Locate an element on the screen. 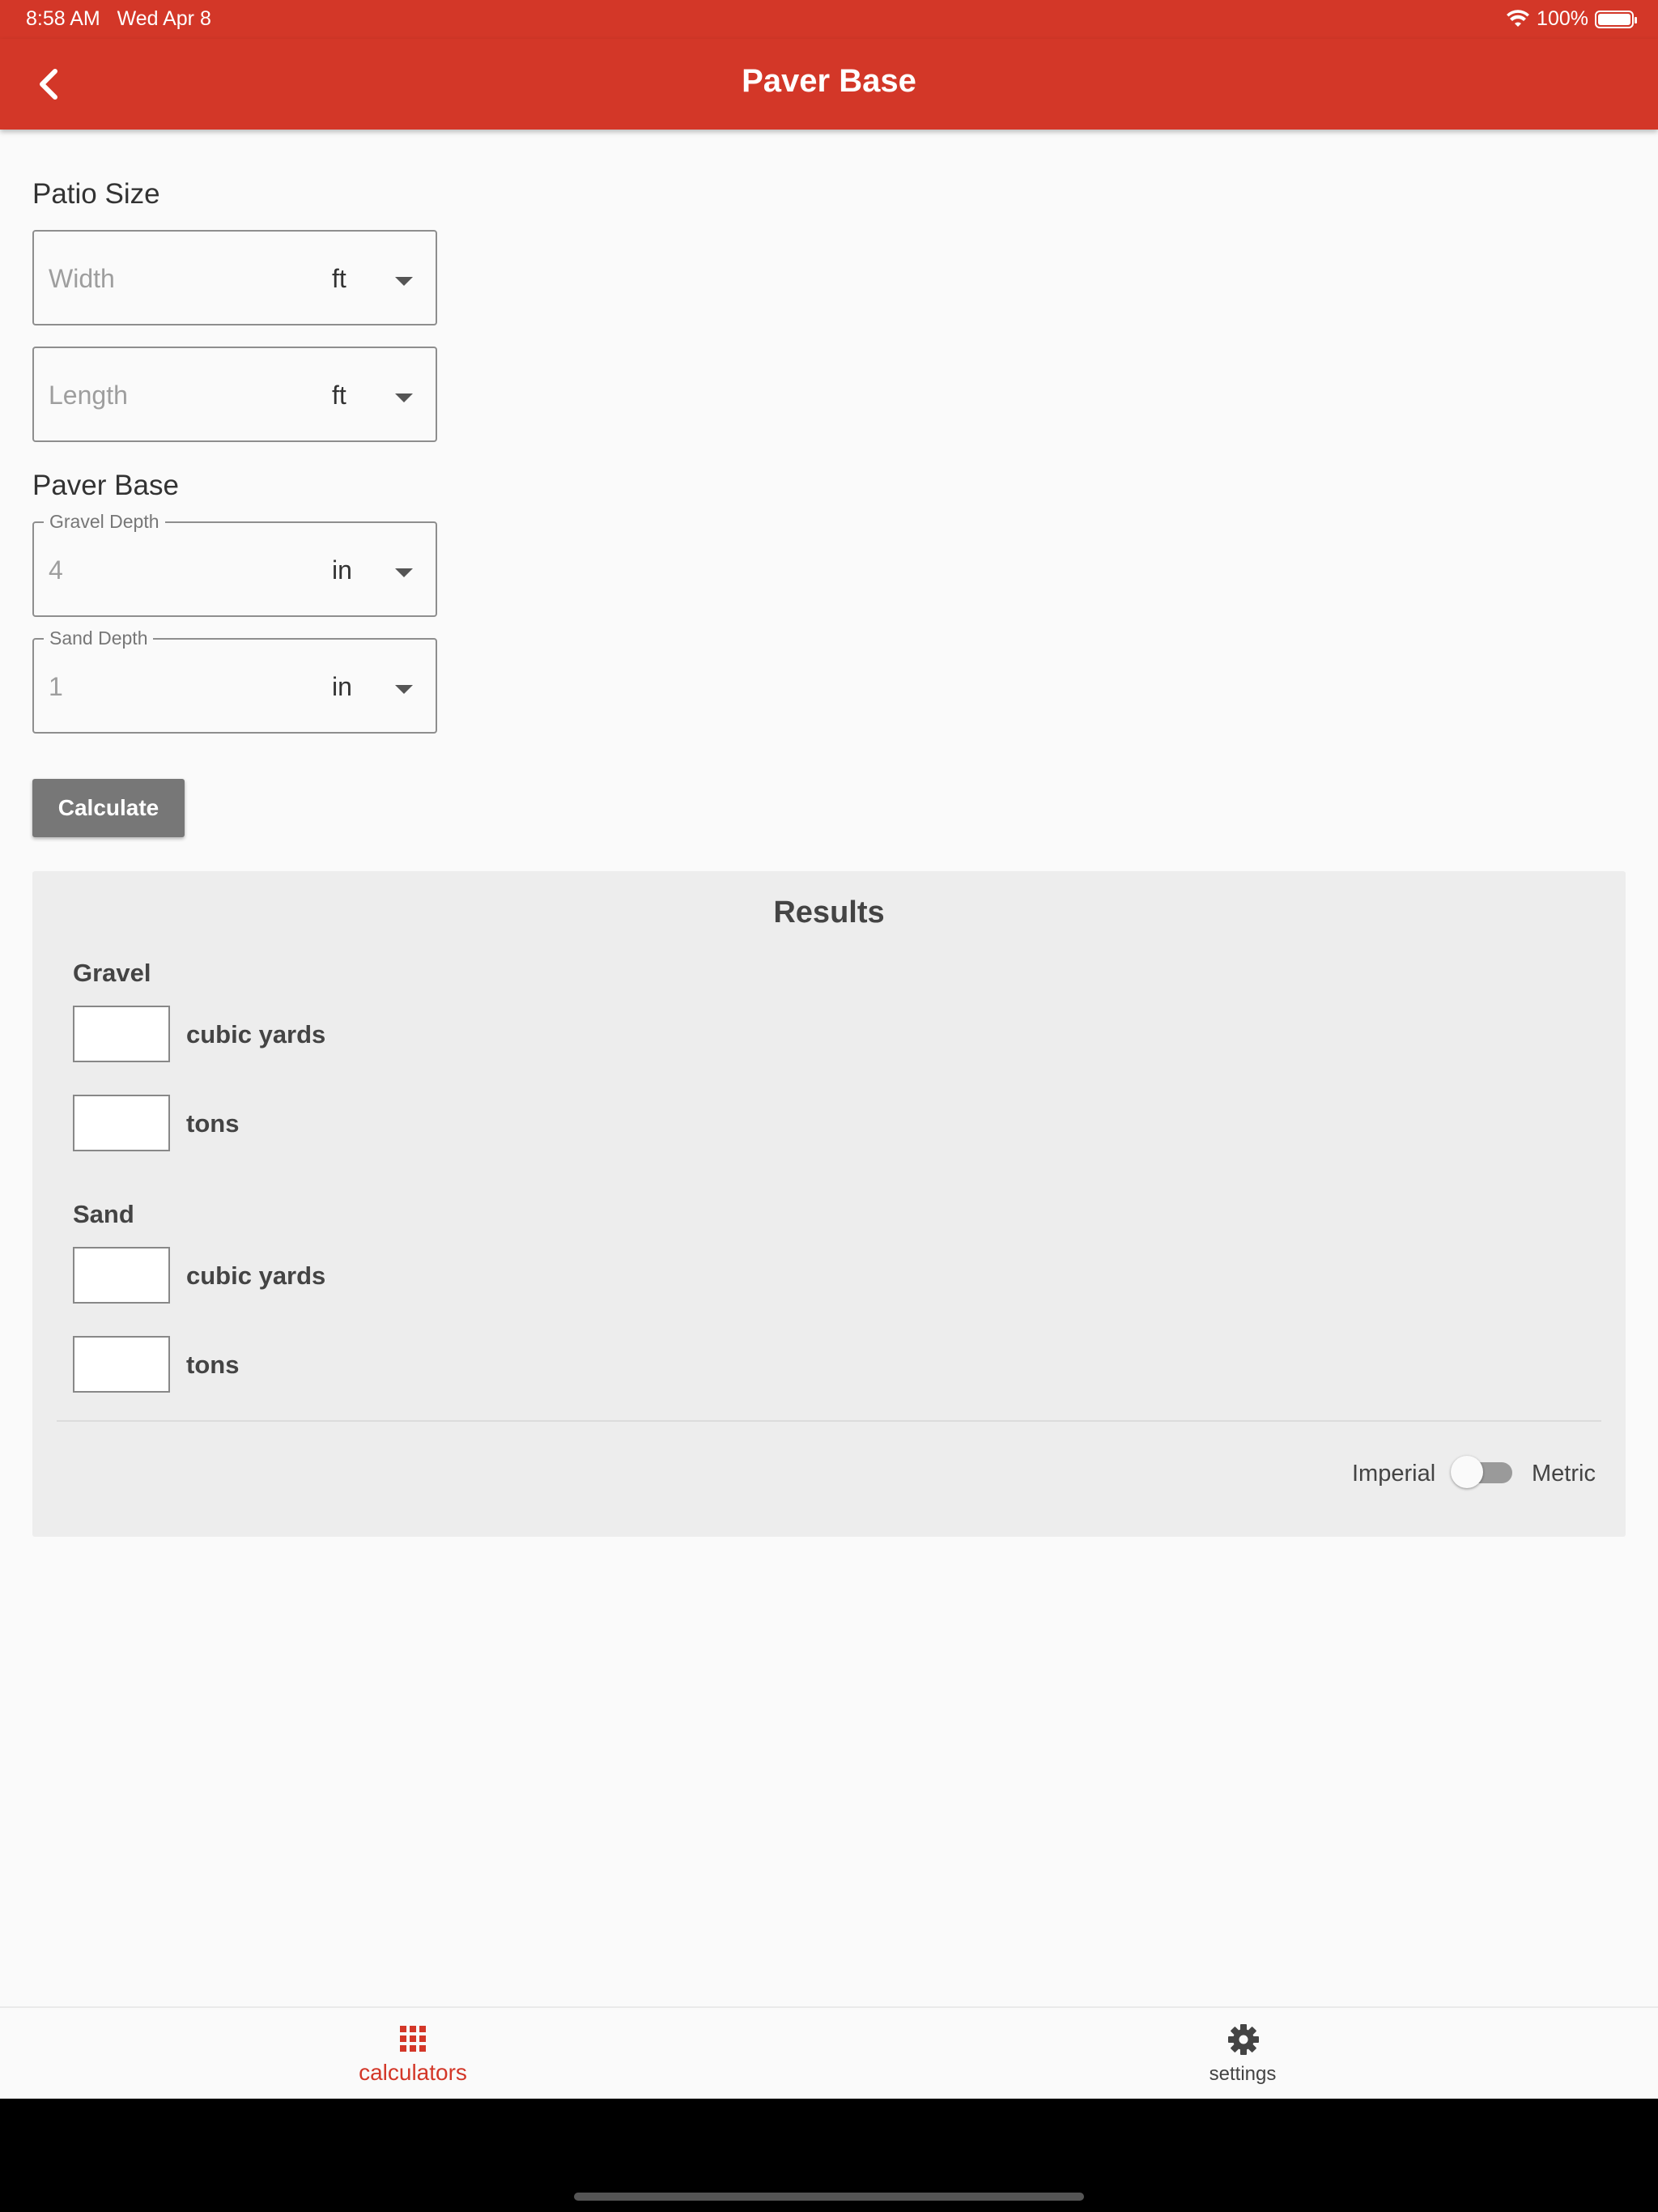  sand-cubic-yards-output is located at coordinates (121, 1276).